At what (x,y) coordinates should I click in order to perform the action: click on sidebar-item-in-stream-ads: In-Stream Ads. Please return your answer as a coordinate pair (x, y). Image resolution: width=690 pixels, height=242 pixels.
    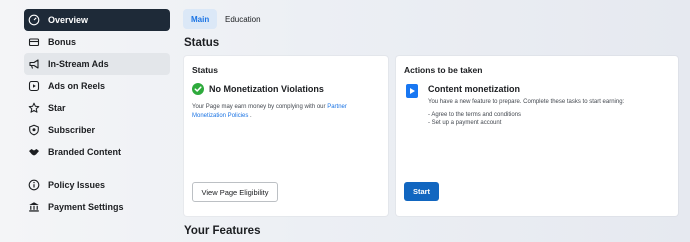
    Looking at the image, I should click on (97, 64).